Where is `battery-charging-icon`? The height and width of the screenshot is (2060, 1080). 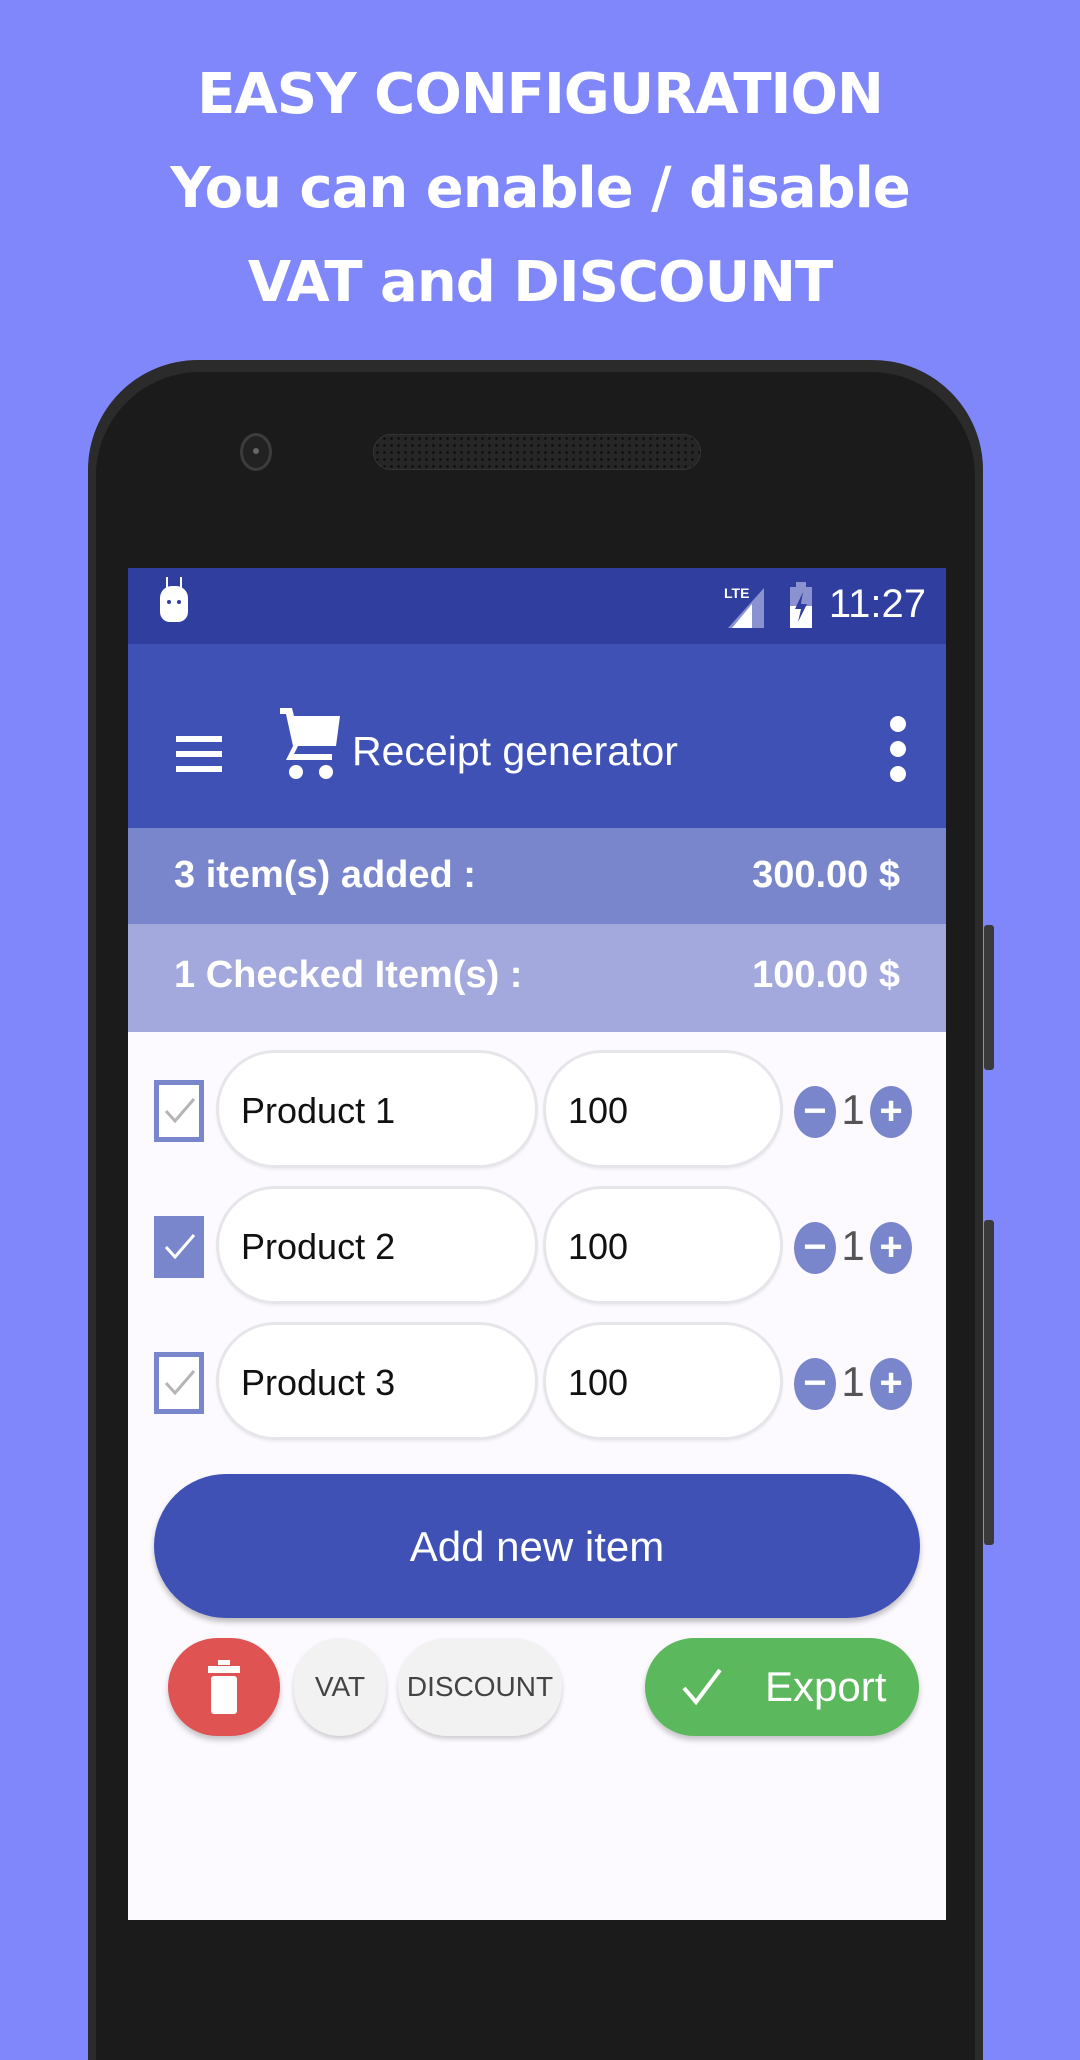 battery-charging-icon is located at coordinates (801, 605).